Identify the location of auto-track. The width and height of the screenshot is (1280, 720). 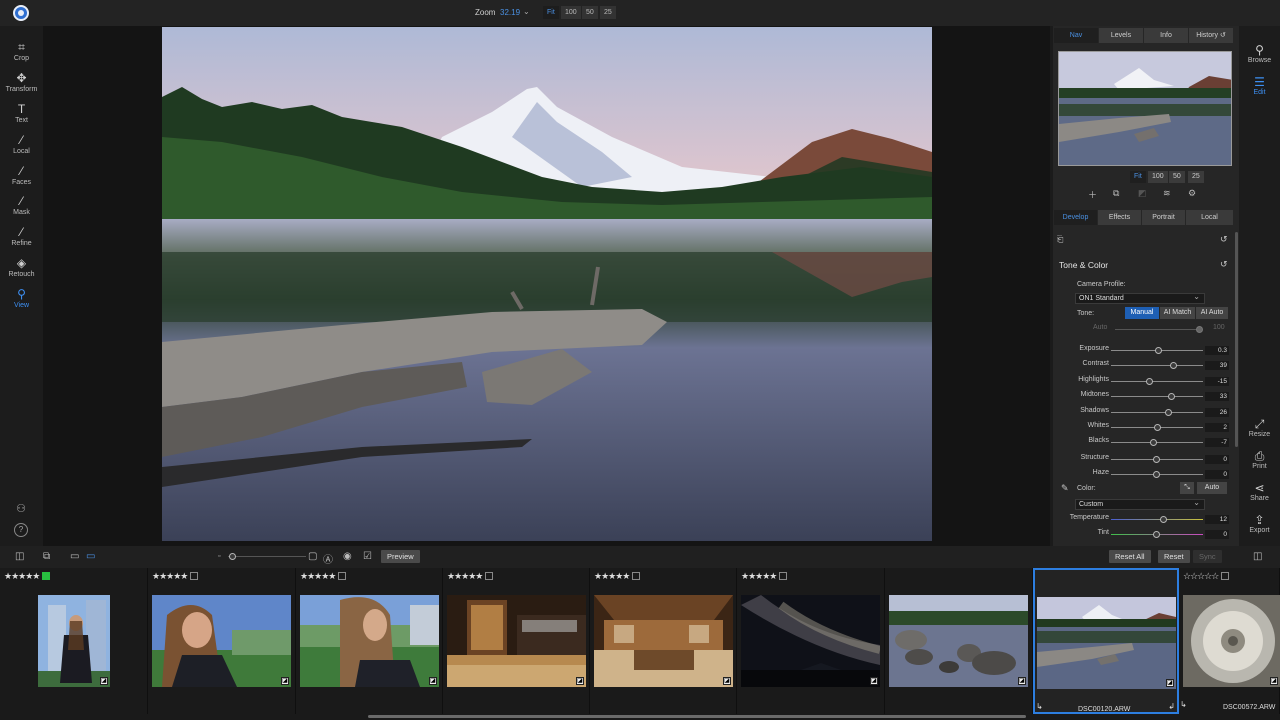
(1158, 329).